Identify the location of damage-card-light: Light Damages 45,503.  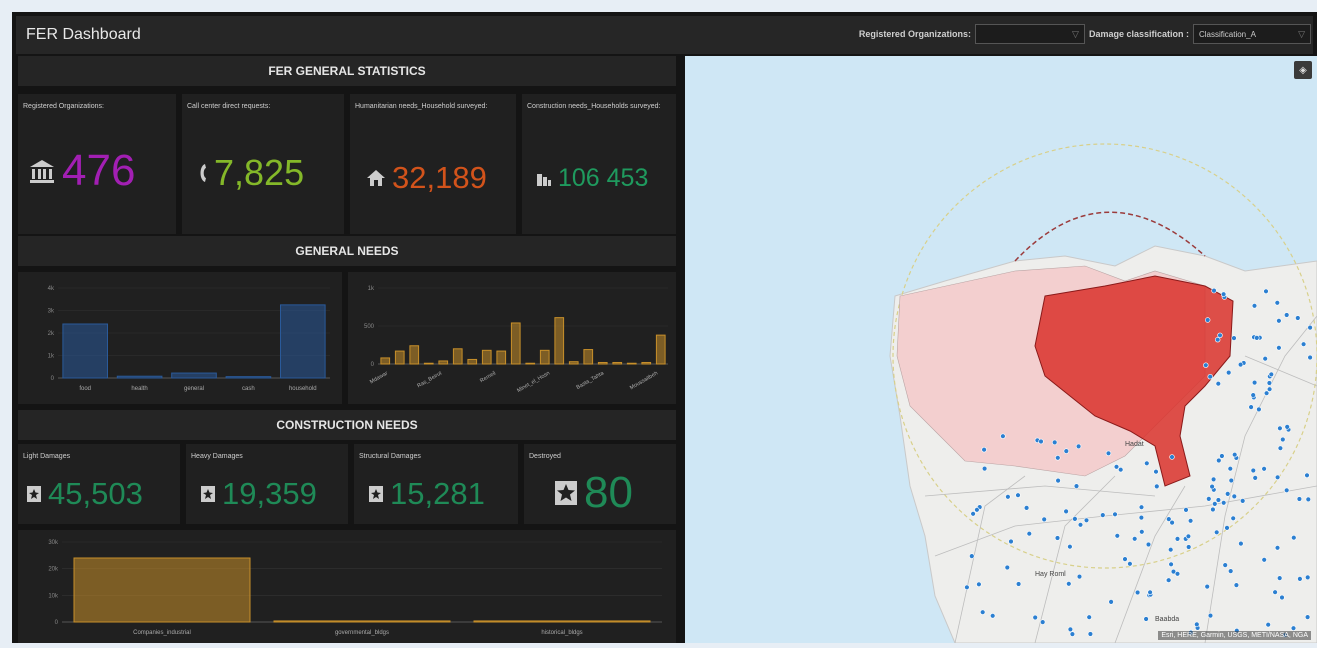
(99, 484).